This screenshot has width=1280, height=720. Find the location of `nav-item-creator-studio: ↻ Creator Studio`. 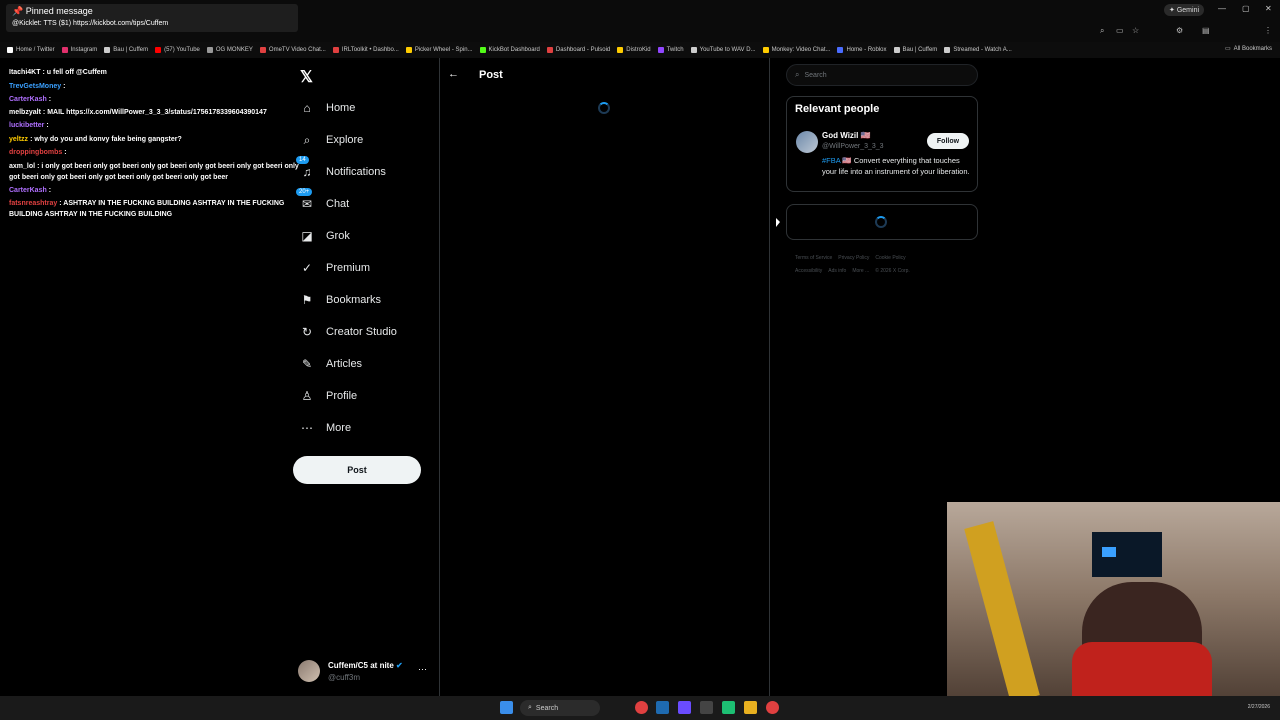

nav-item-creator-studio: ↻ Creator Studio is located at coordinates (348, 332).